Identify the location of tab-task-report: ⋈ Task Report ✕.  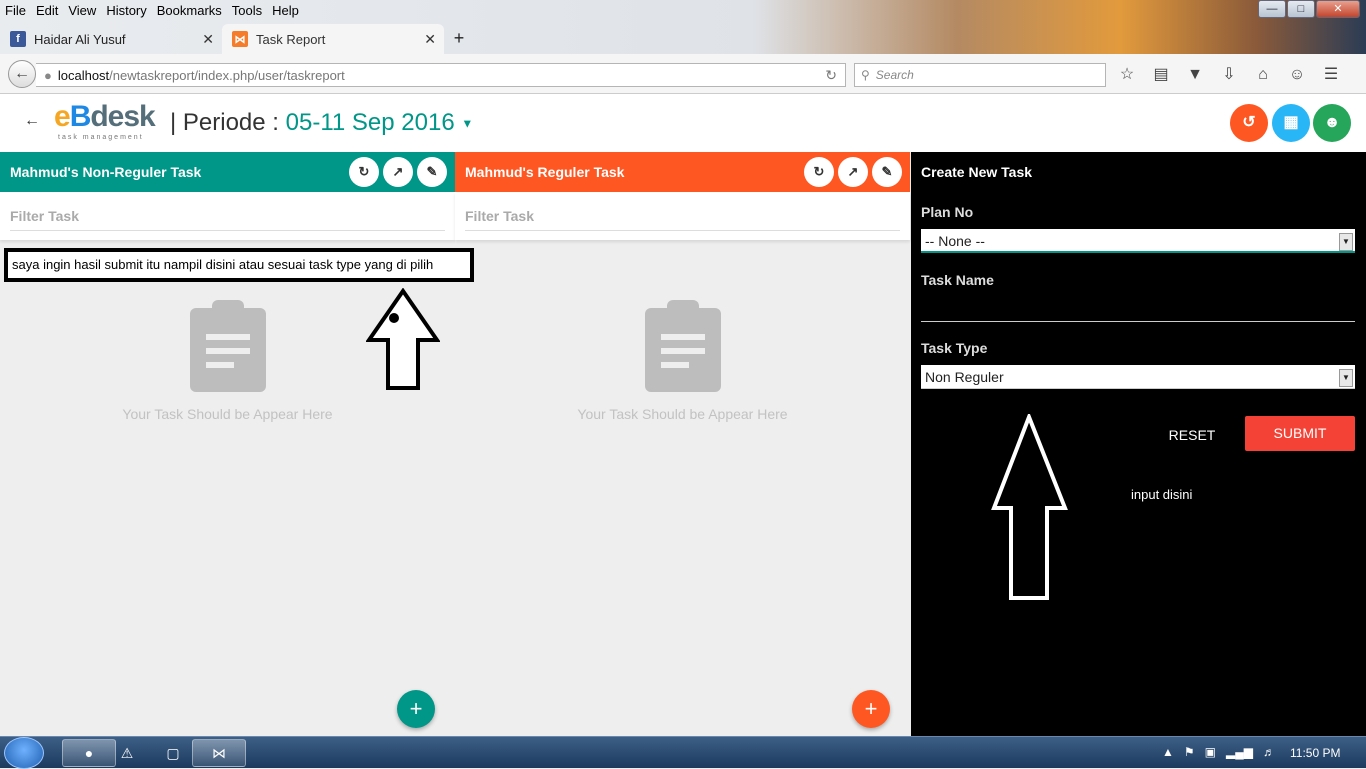
(333, 39).